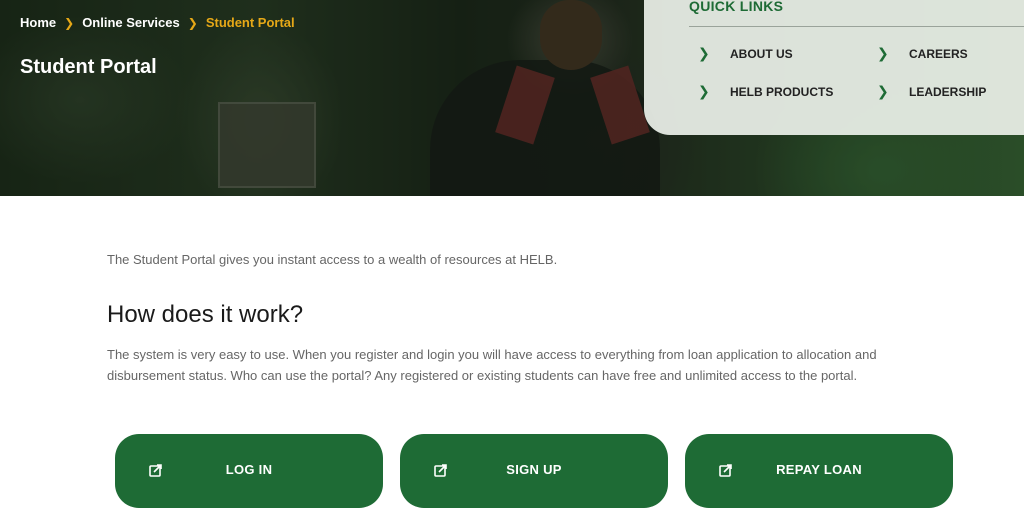 This screenshot has height=530, width=1024. I want to click on signup-button-label: SIGN UP, so click(534, 469).